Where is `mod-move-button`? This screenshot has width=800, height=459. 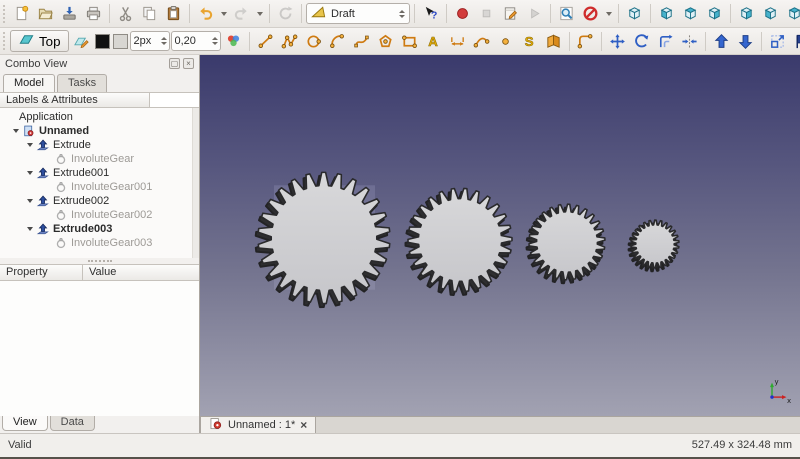
mod-move-button is located at coordinates (617, 41).